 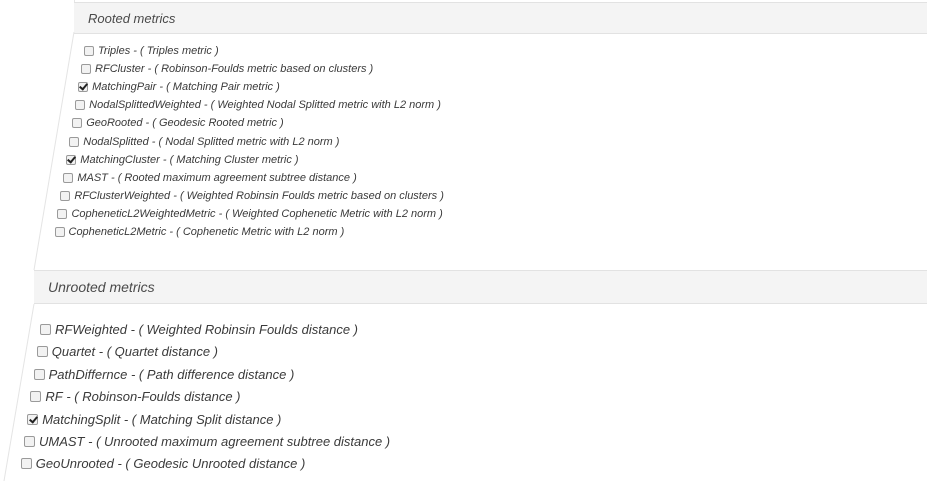 What do you see at coordinates (120, 159) in the screenshot?
I see `metric-name: MatchingCluster` at bounding box center [120, 159].